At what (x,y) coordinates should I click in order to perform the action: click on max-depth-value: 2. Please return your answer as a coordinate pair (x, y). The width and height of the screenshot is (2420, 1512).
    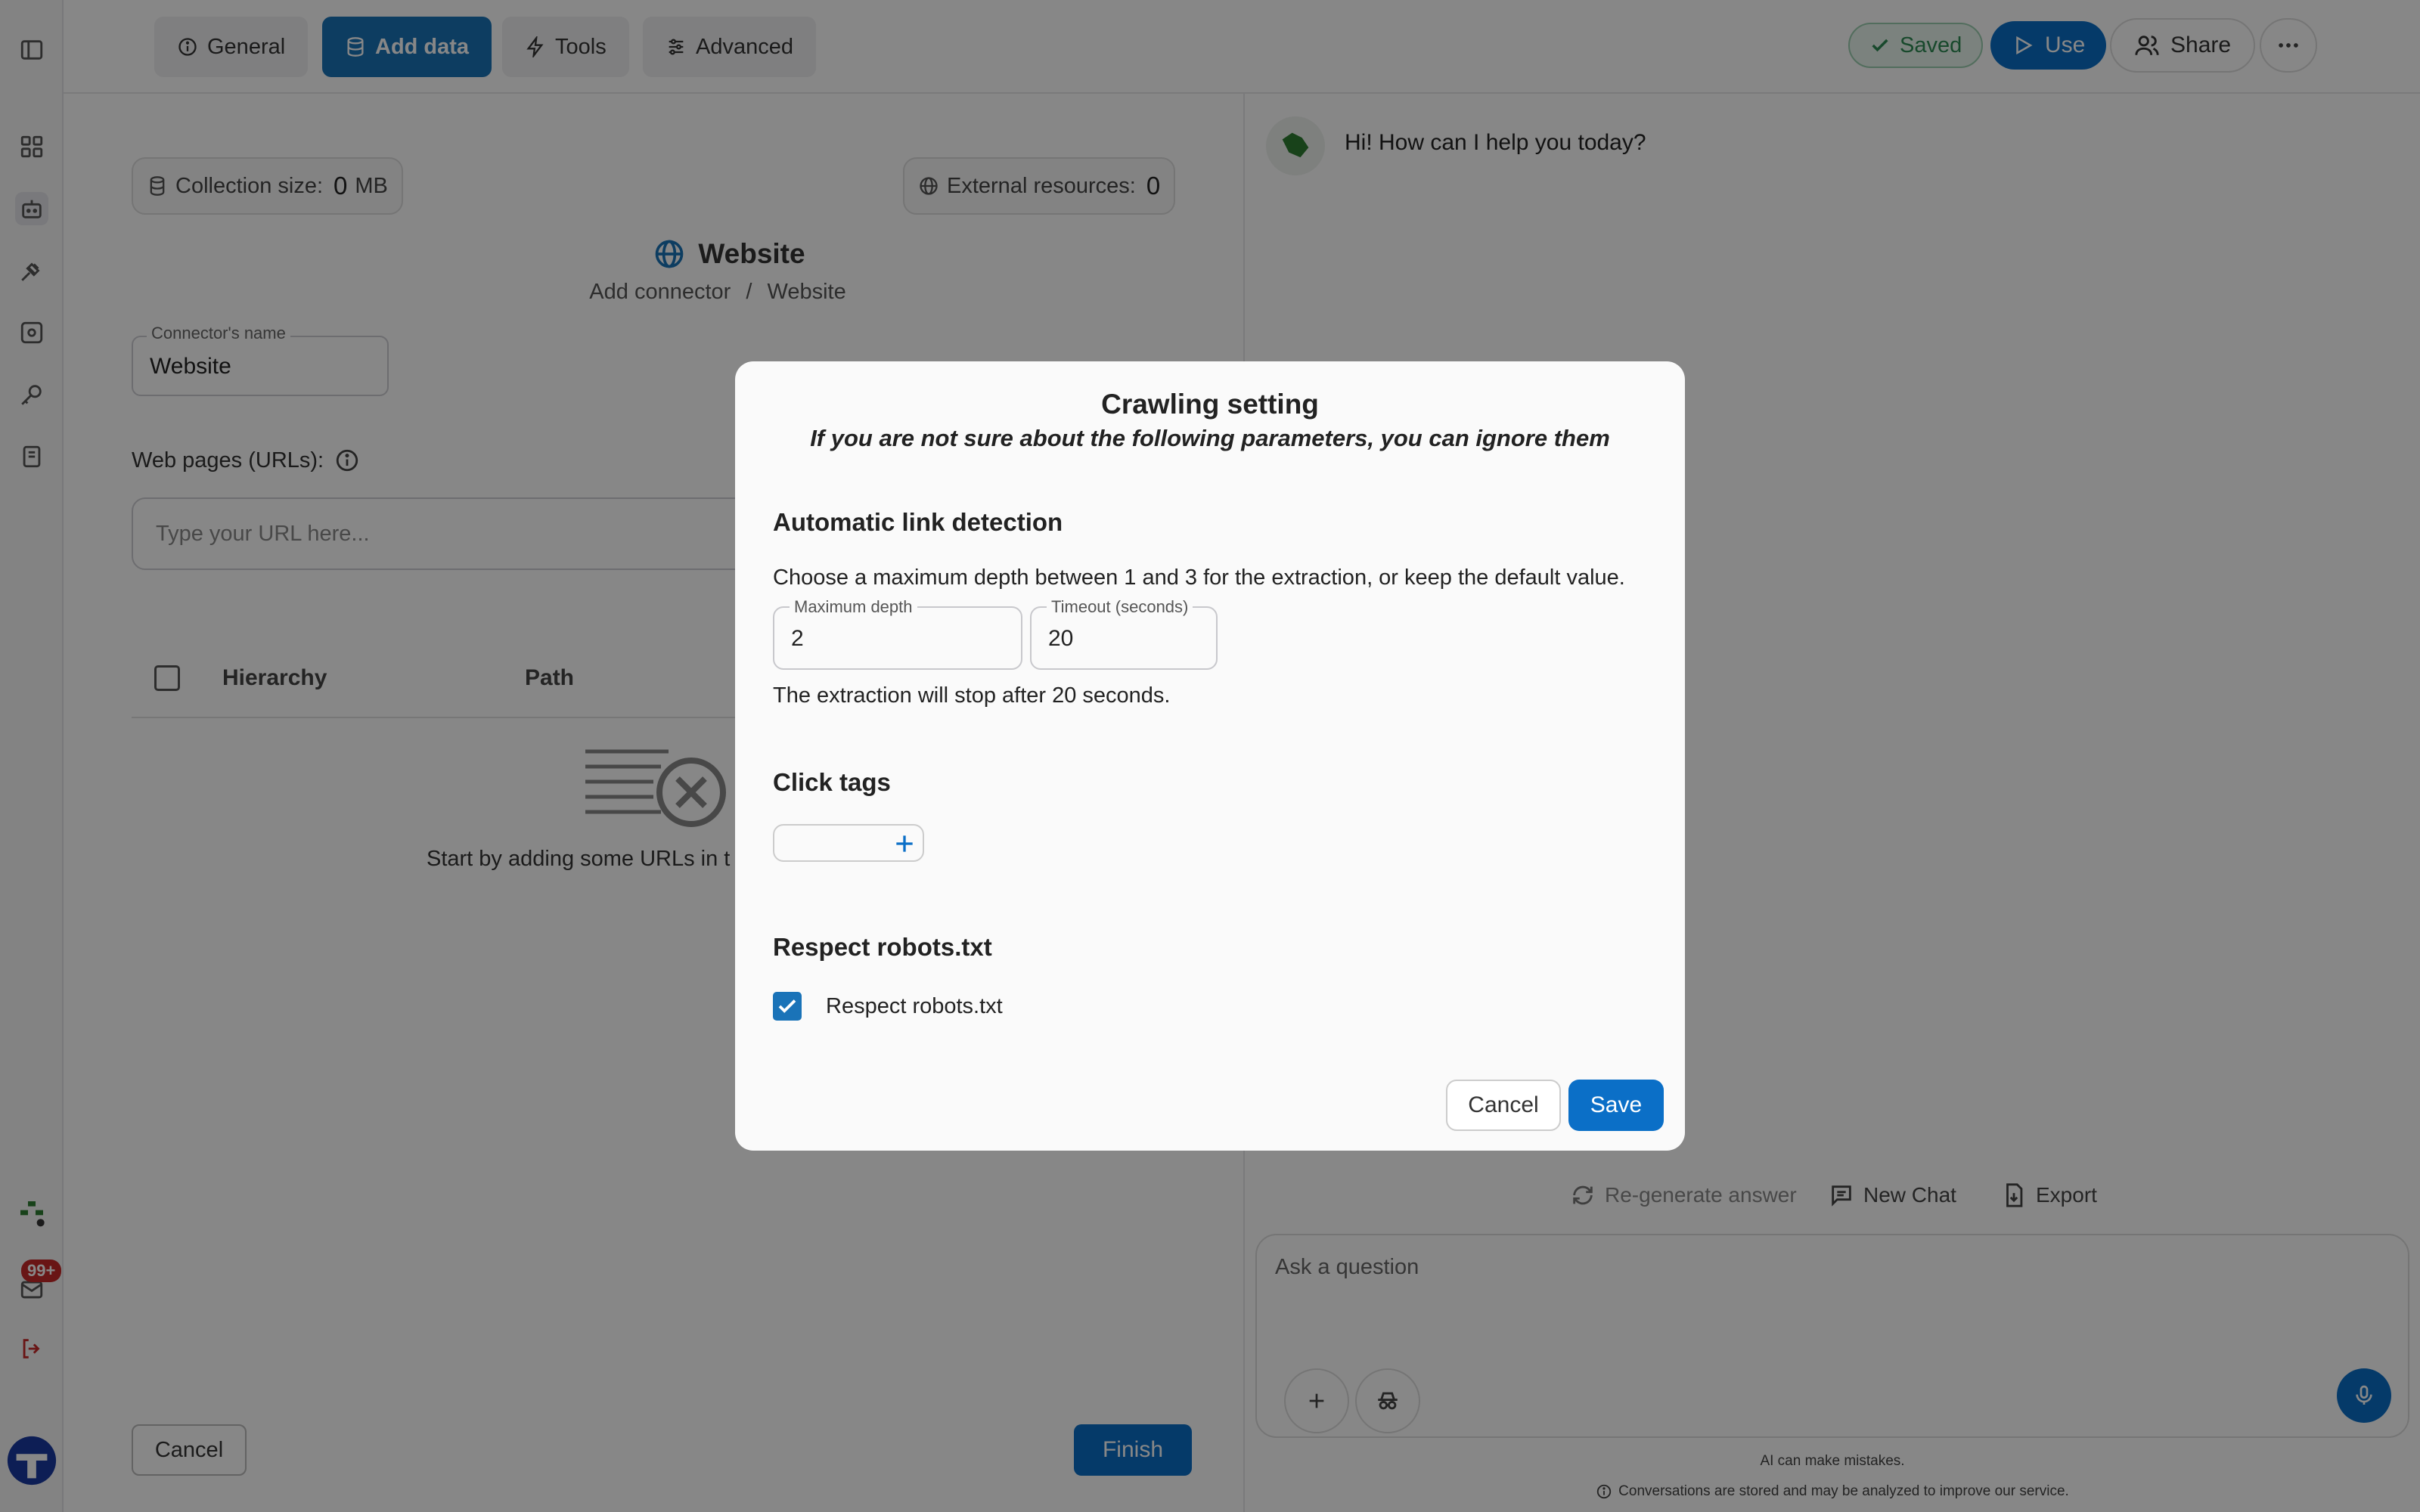
    Looking at the image, I should click on (797, 638).